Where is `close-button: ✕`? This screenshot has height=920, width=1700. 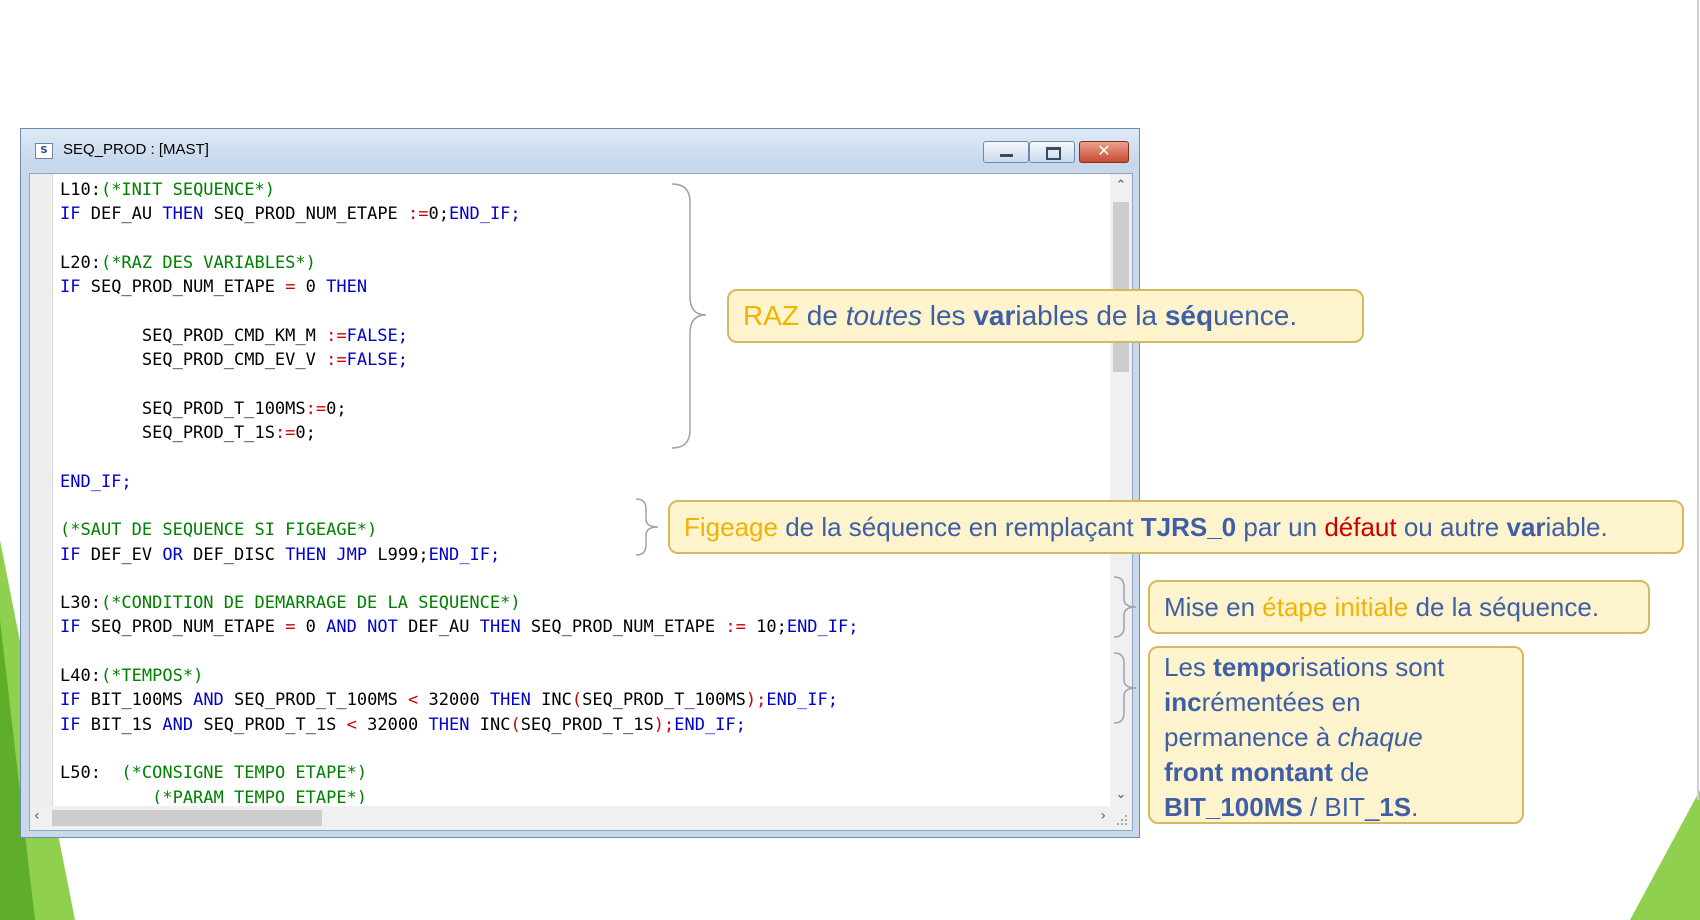
close-button: ✕ is located at coordinates (1104, 152).